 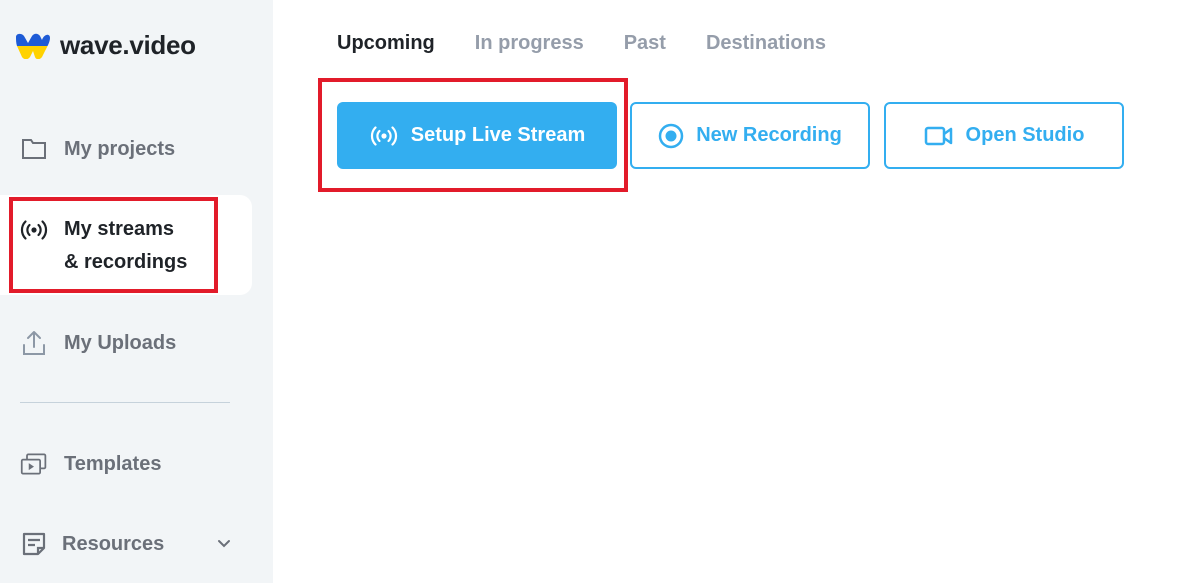 I want to click on sidebar-item-label: My streams & recordings, so click(x=125, y=246).